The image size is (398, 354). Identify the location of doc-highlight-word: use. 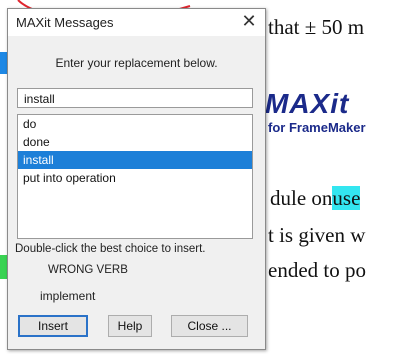
(346, 198).